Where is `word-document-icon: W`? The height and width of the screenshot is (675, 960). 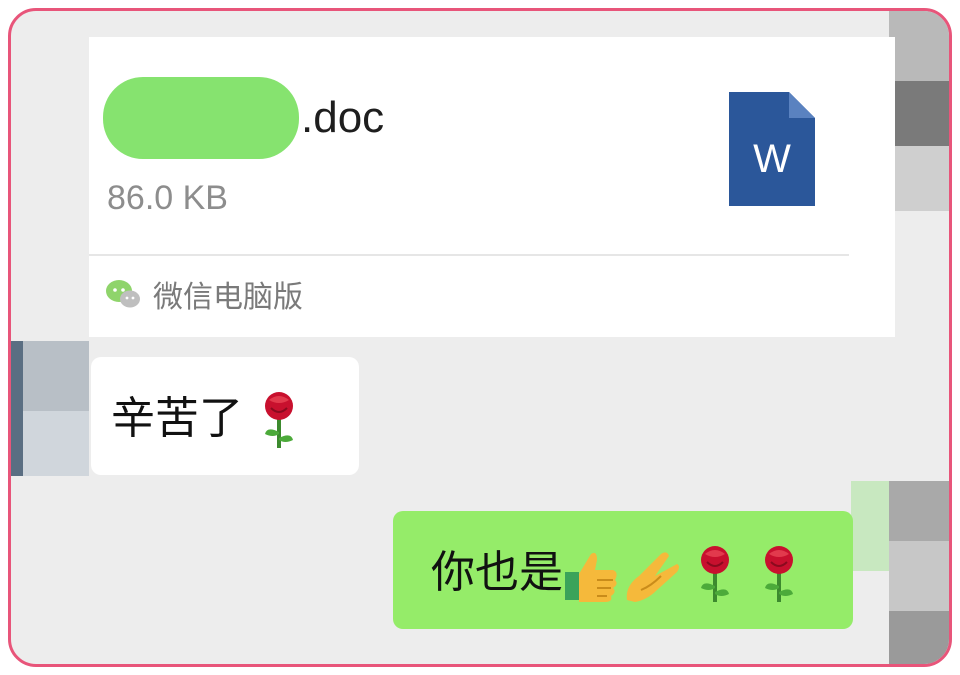 word-document-icon: W is located at coordinates (772, 149).